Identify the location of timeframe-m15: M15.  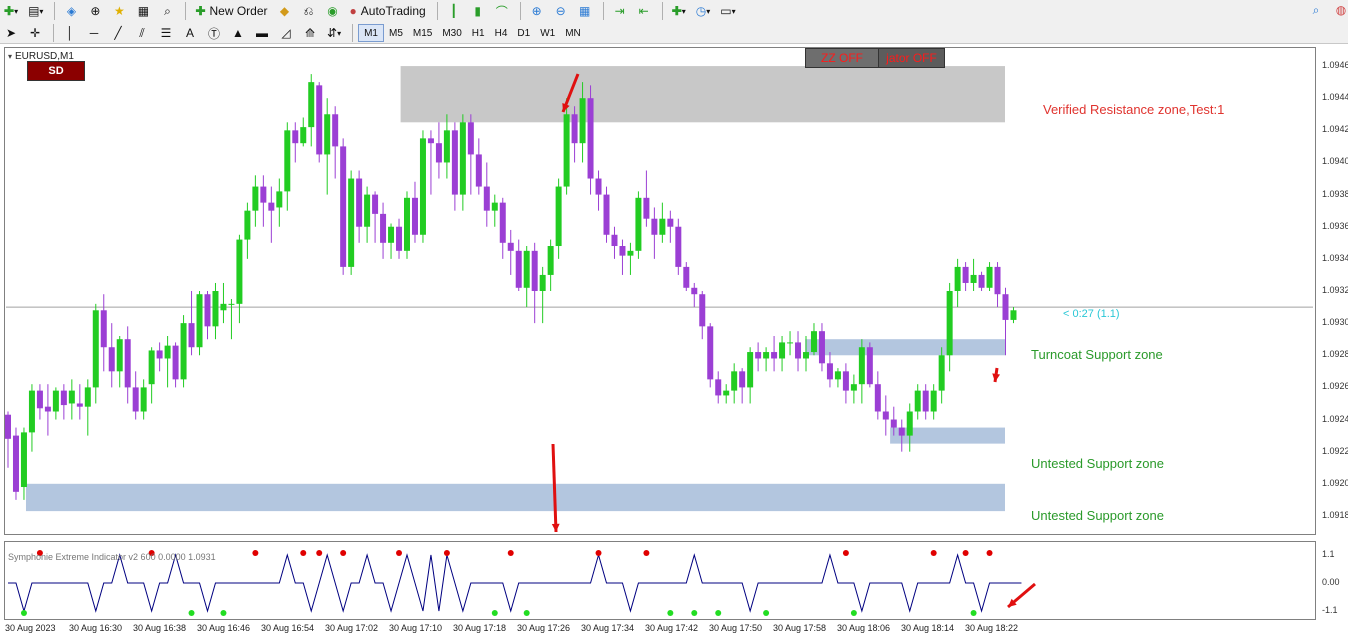
(422, 33).